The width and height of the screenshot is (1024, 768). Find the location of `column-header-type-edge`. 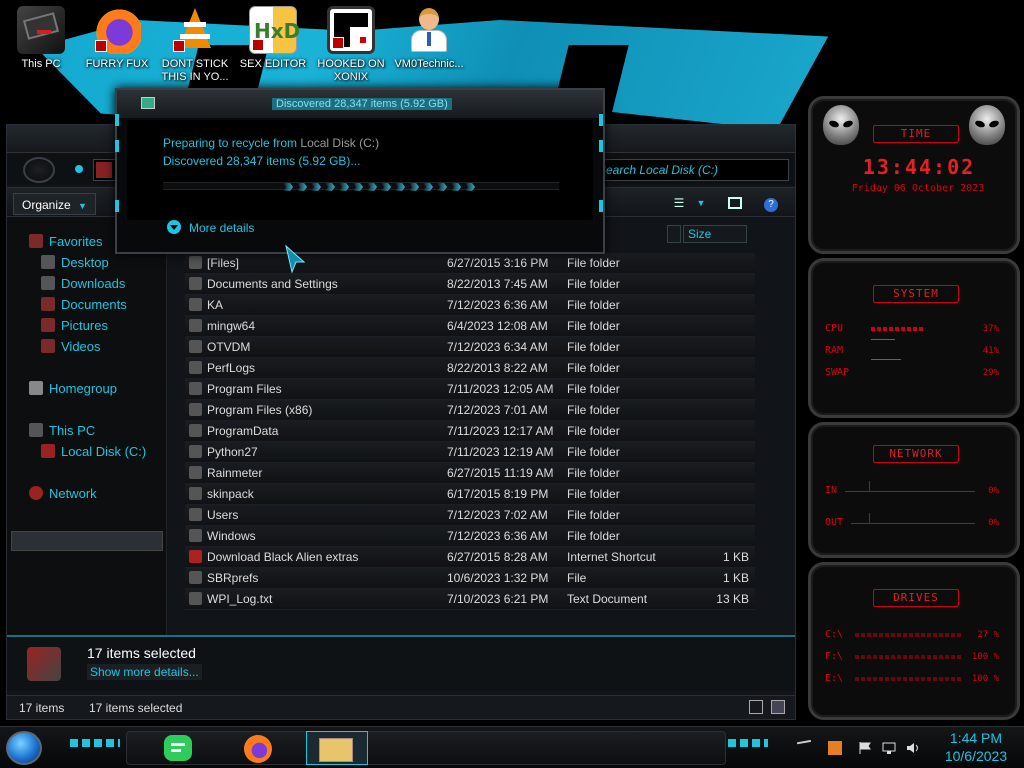

column-header-type-edge is located at coordinates (674, 234).